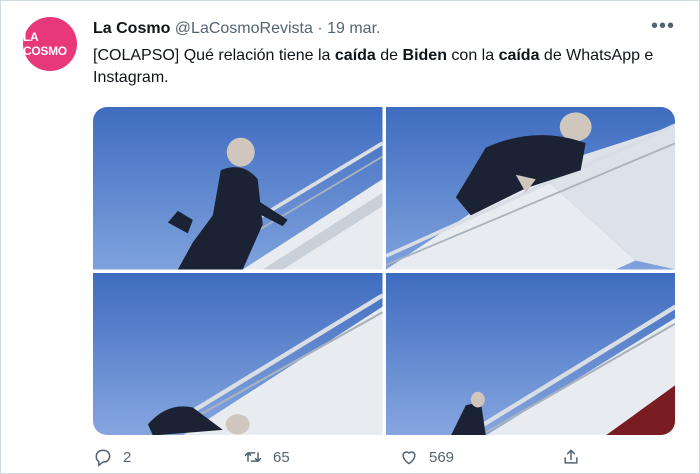 The image size is (700, 474). What do you see at coordinates (45, 44) in the screenshot?
I see `avatar-text: LA COSMO` at bounding box center [45, 44].